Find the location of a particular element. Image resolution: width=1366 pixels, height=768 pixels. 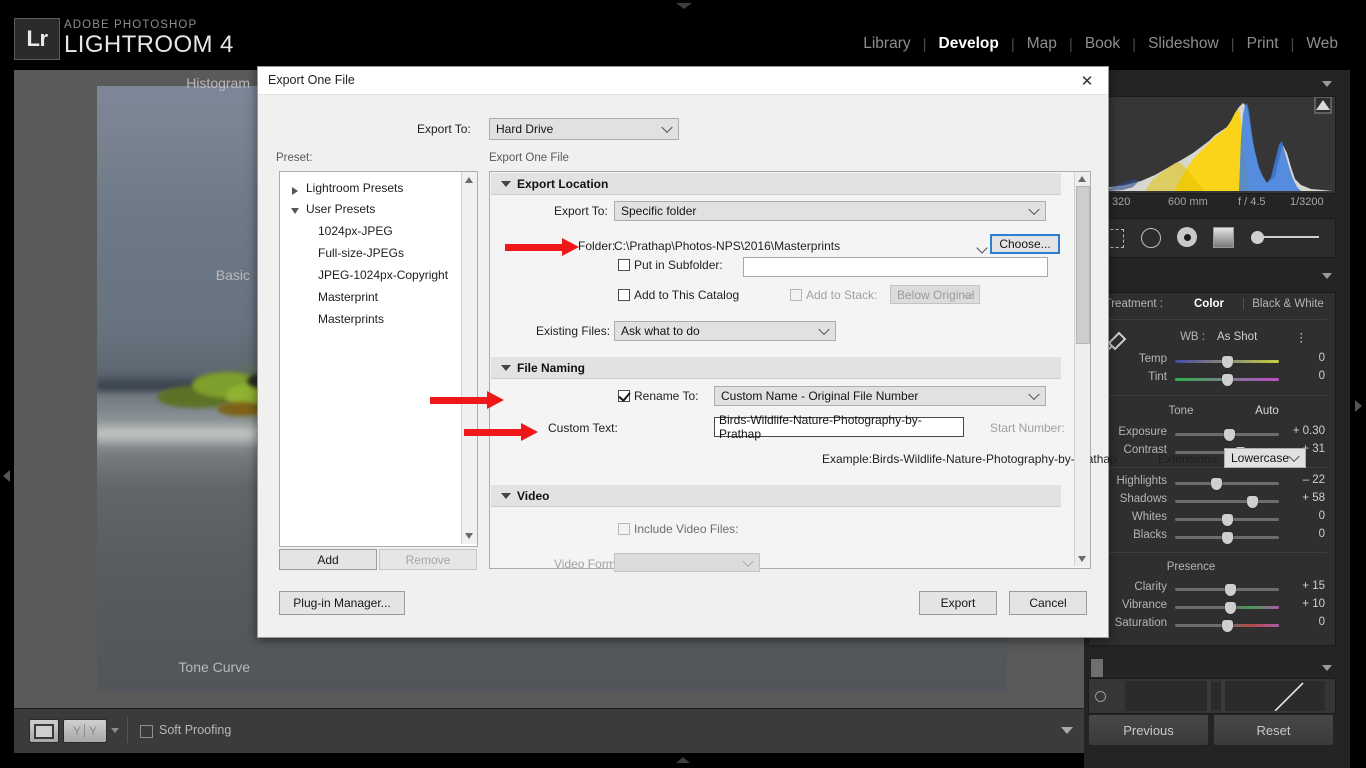

slider-knob-shadows is located at coordinates (1252, 502).